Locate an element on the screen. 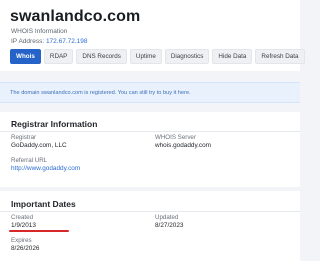  ip-address-line: IP Address: 172.67.72.198 is located at coordinates (49, 41).